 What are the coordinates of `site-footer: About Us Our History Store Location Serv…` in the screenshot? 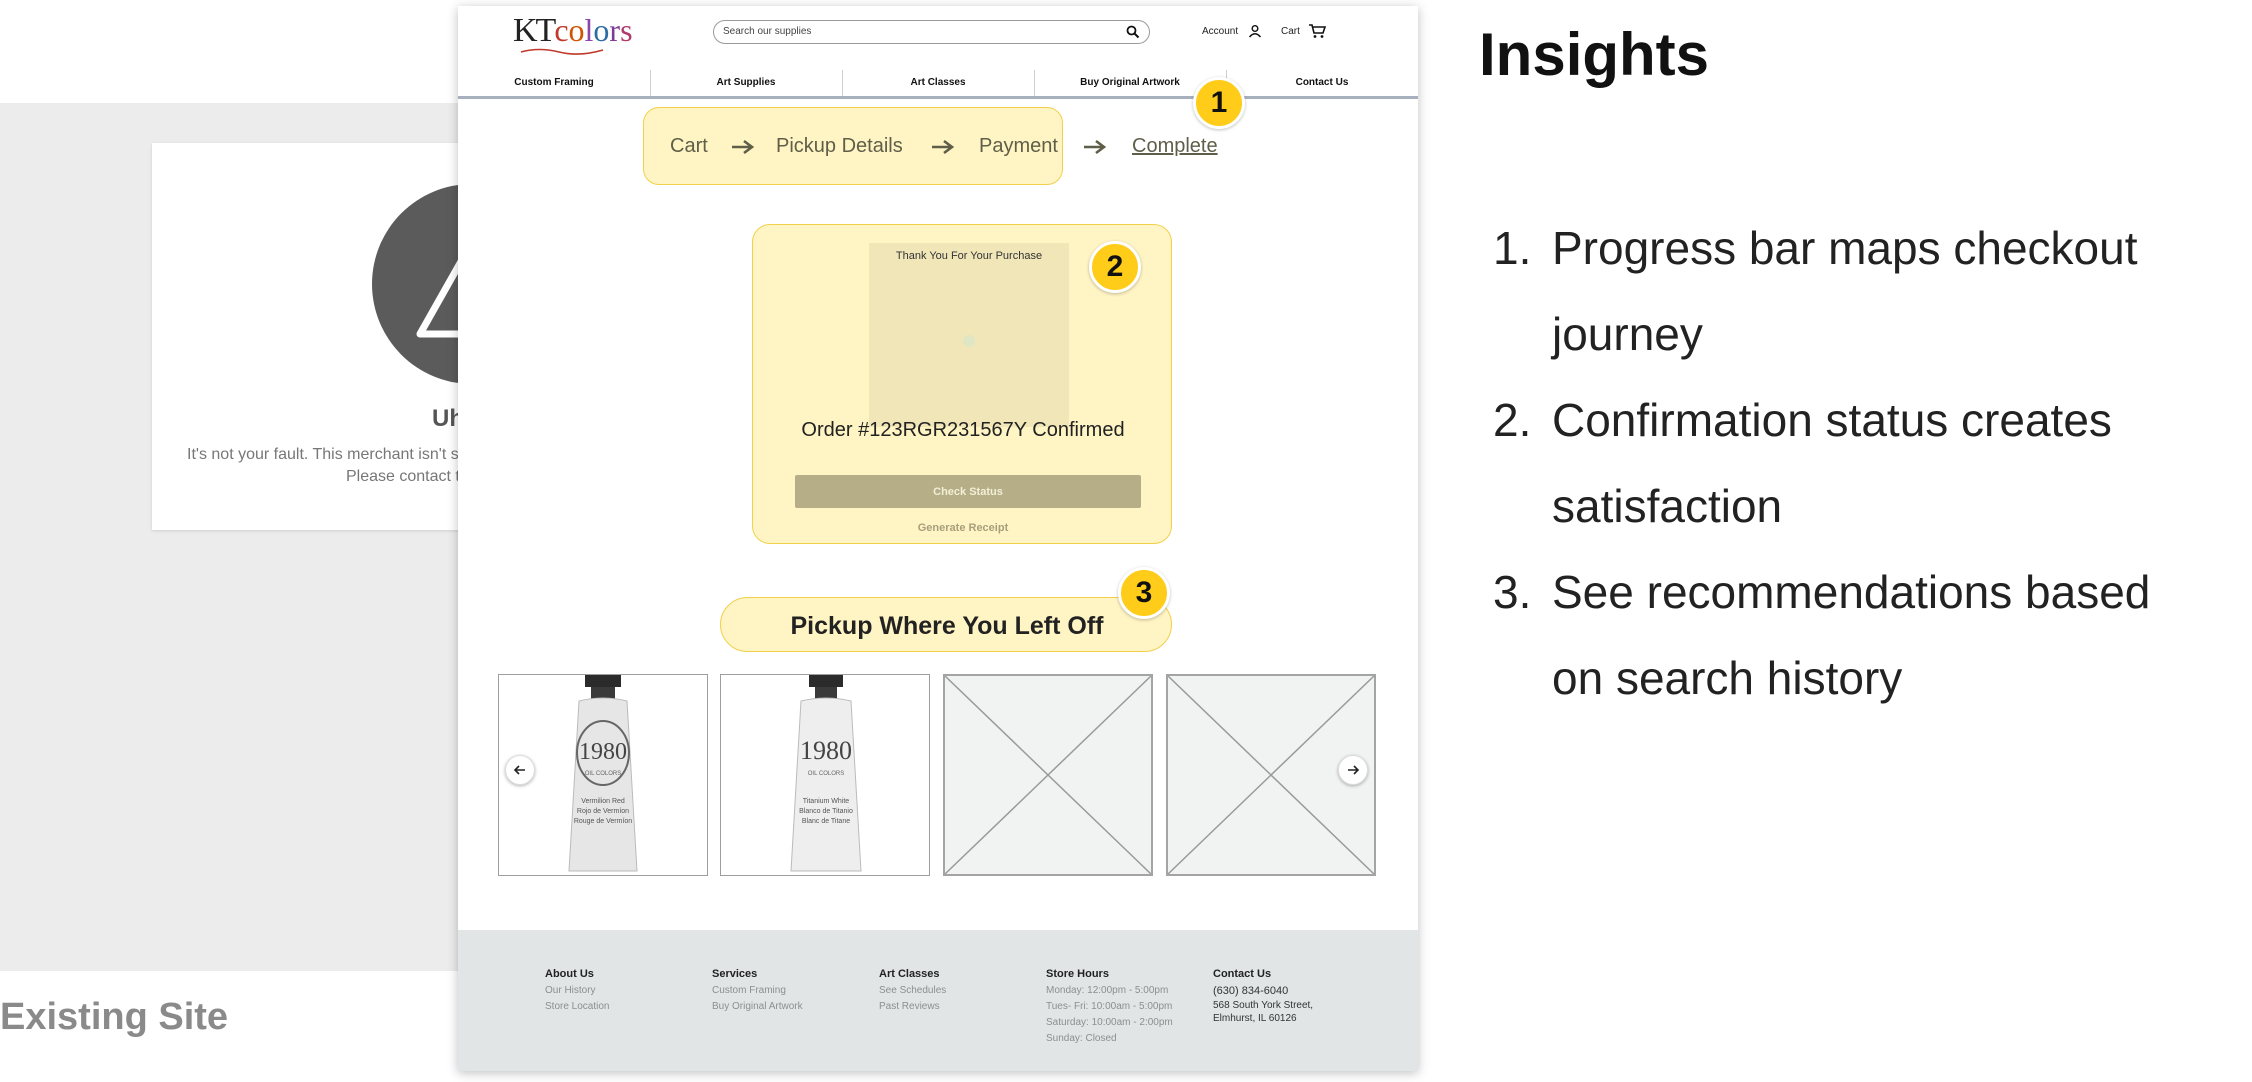 It's located at (938, 1000).